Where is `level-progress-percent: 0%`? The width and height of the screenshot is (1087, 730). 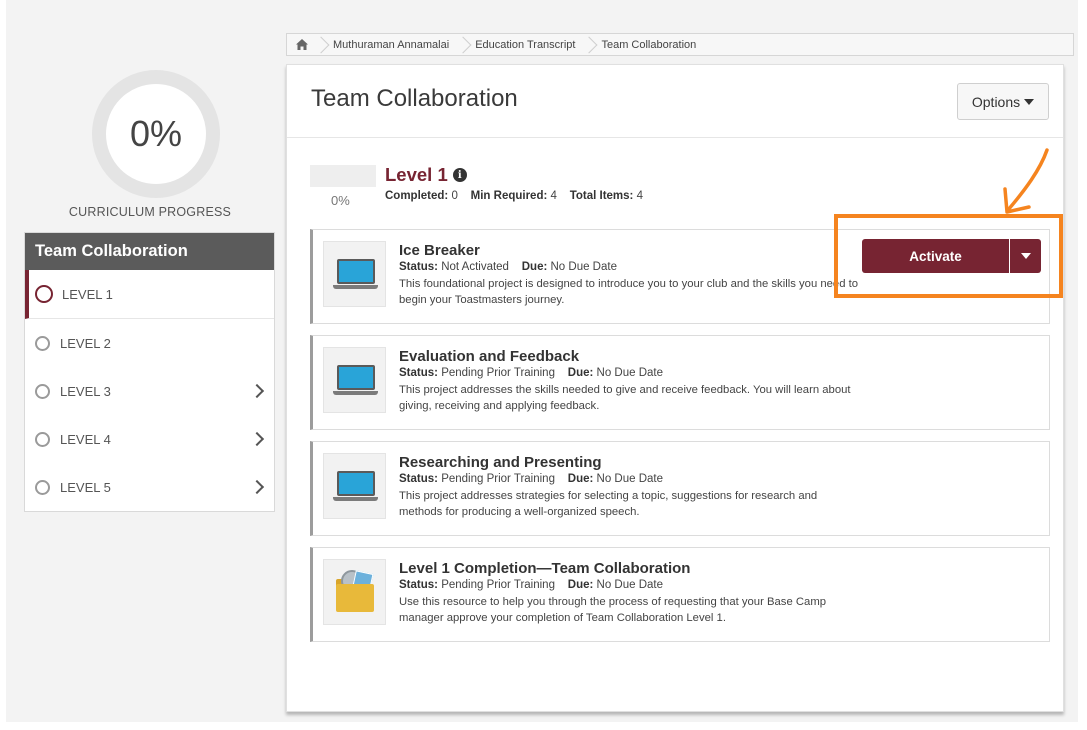
level-progress-percent: 0% is located at coordinates (340, 200).